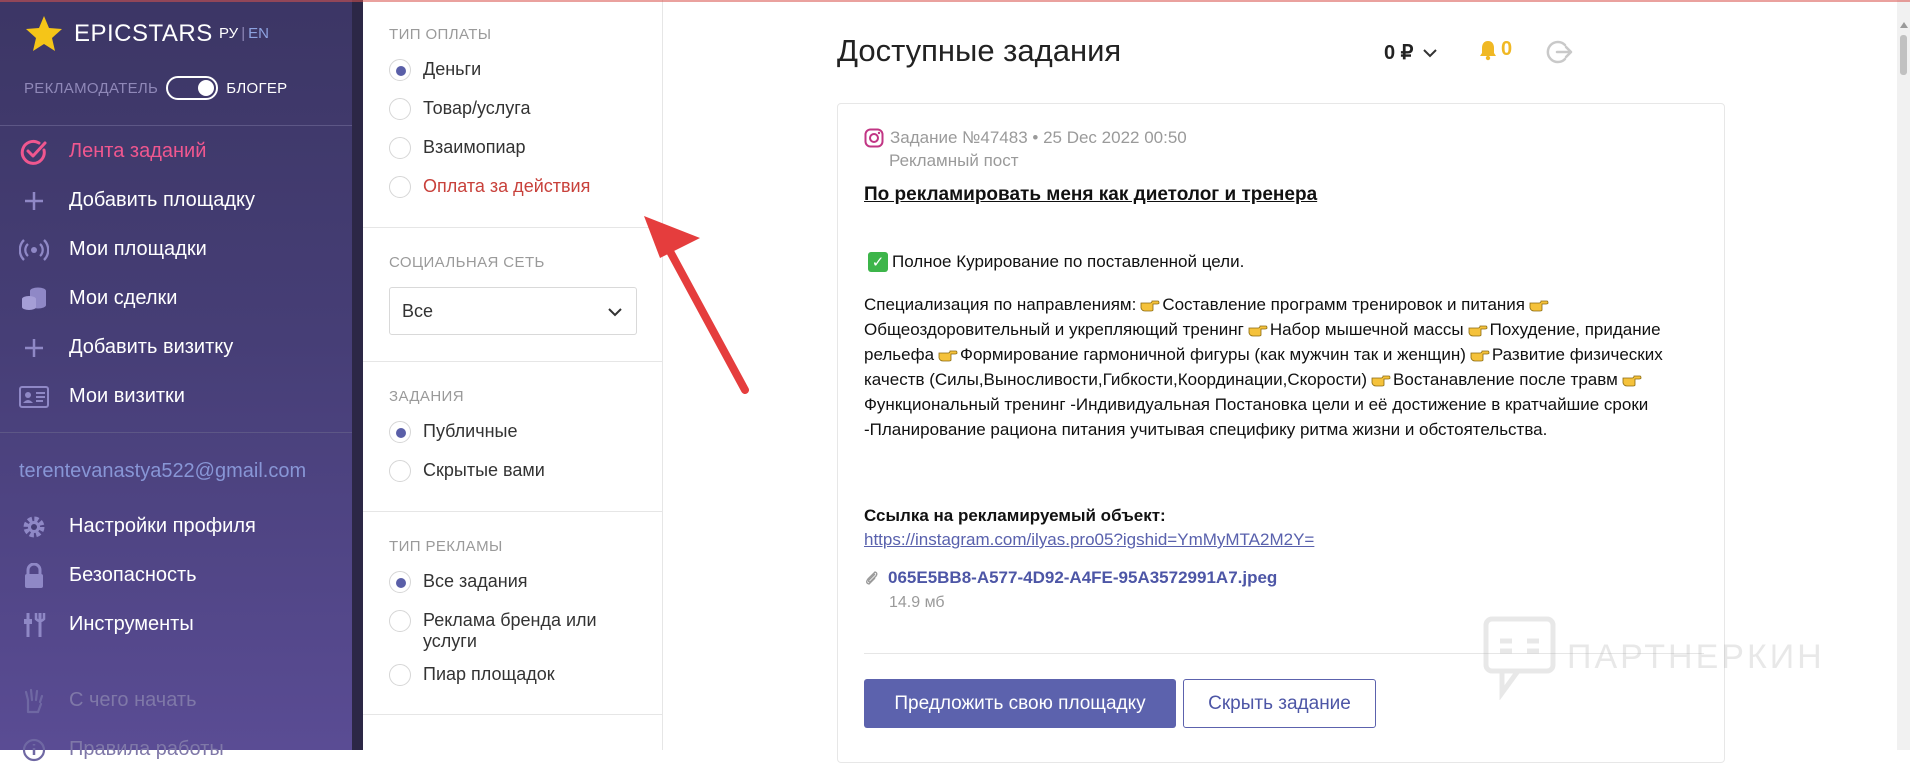 The image size is (1910, 774). I want to click on nav-getting-started: С чего начать, so click(176, 700).